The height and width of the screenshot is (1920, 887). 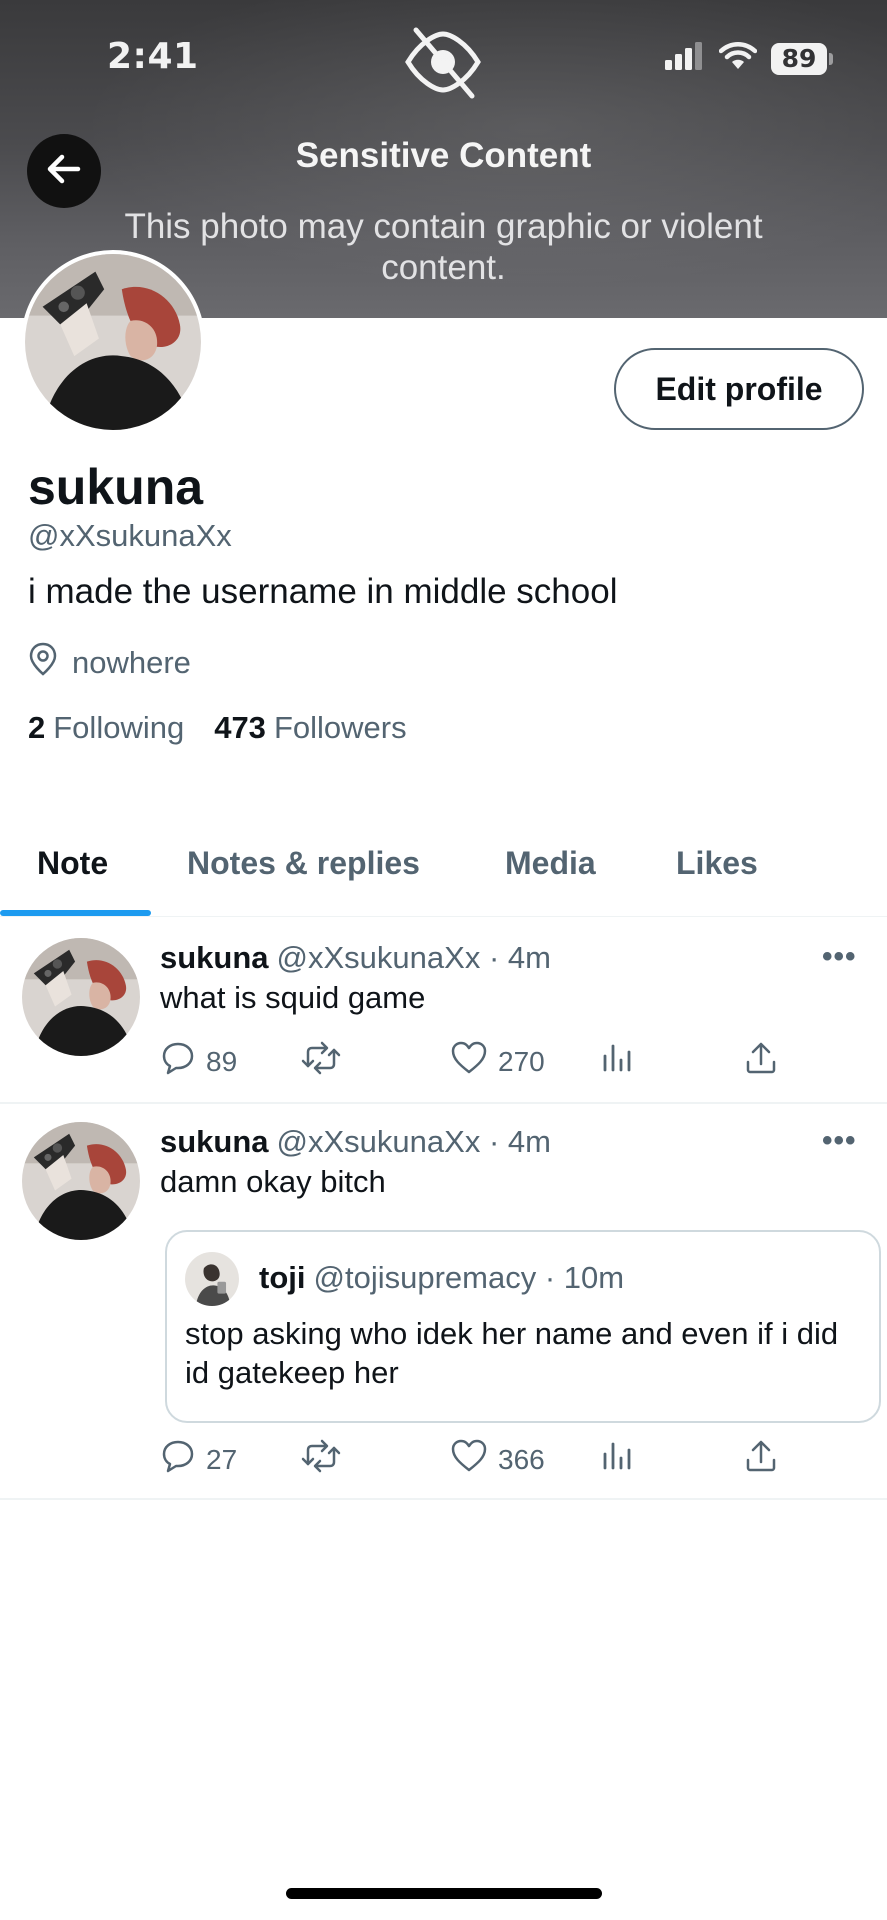 I want to click on post-actions: 89 270, so click(x=480, y=1065).